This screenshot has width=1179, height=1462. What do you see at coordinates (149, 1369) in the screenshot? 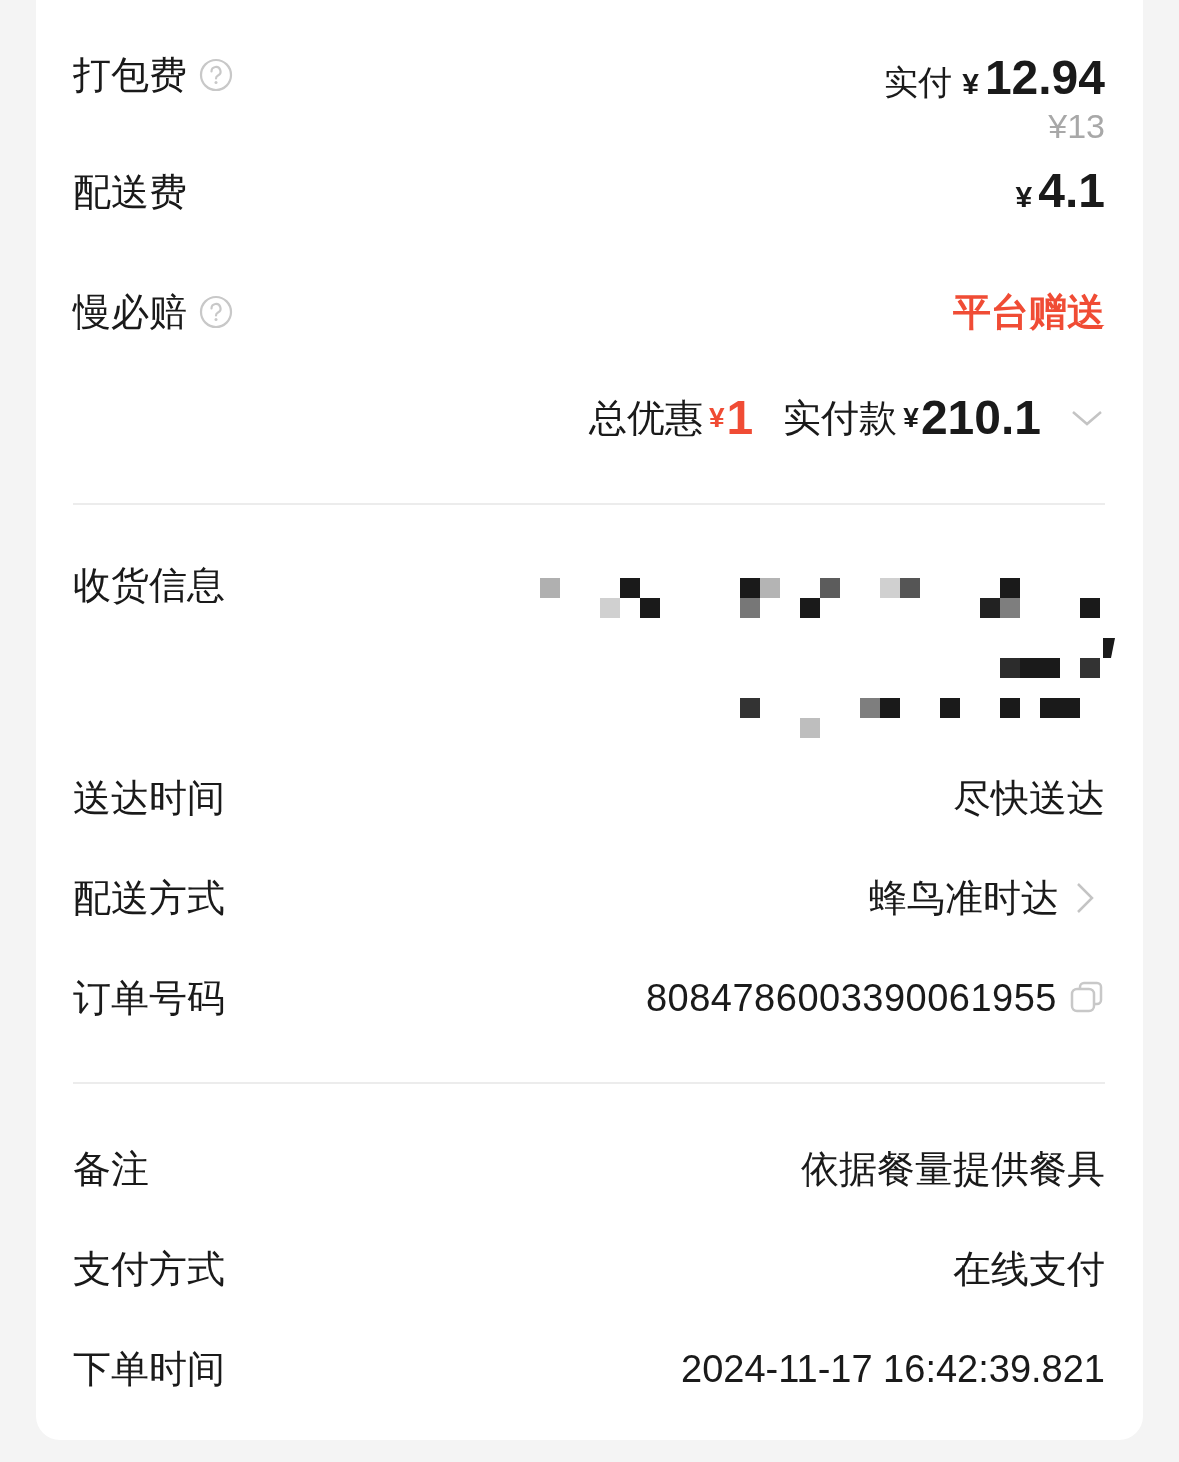
I see `info-label: 下单时间` at bounding box center [149, 1369].